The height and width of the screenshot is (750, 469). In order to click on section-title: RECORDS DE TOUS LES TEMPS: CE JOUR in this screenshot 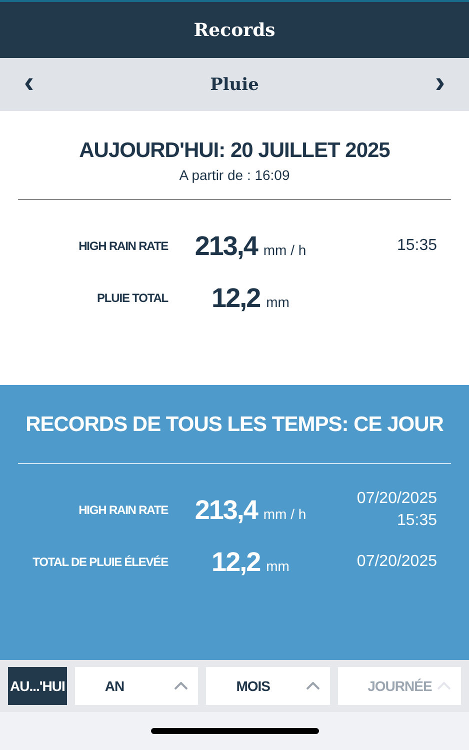, I will do `click(235, 425)`.